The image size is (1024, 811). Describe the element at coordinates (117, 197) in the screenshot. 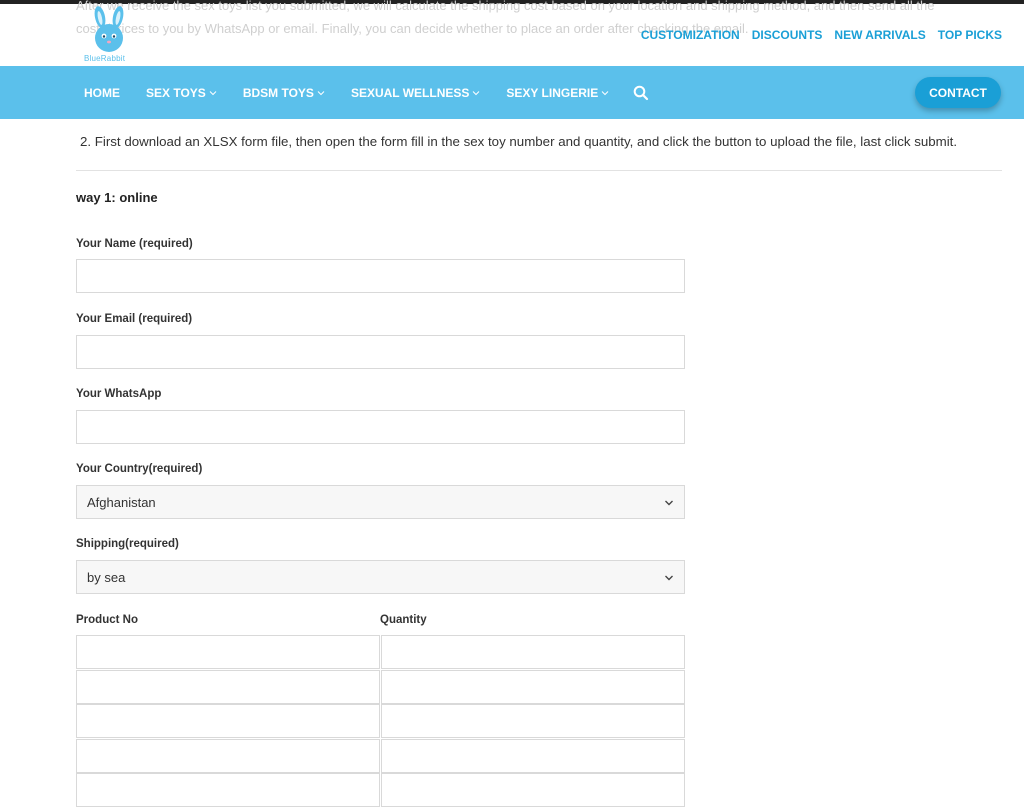

I see `section-title: way 1: online` at that location.